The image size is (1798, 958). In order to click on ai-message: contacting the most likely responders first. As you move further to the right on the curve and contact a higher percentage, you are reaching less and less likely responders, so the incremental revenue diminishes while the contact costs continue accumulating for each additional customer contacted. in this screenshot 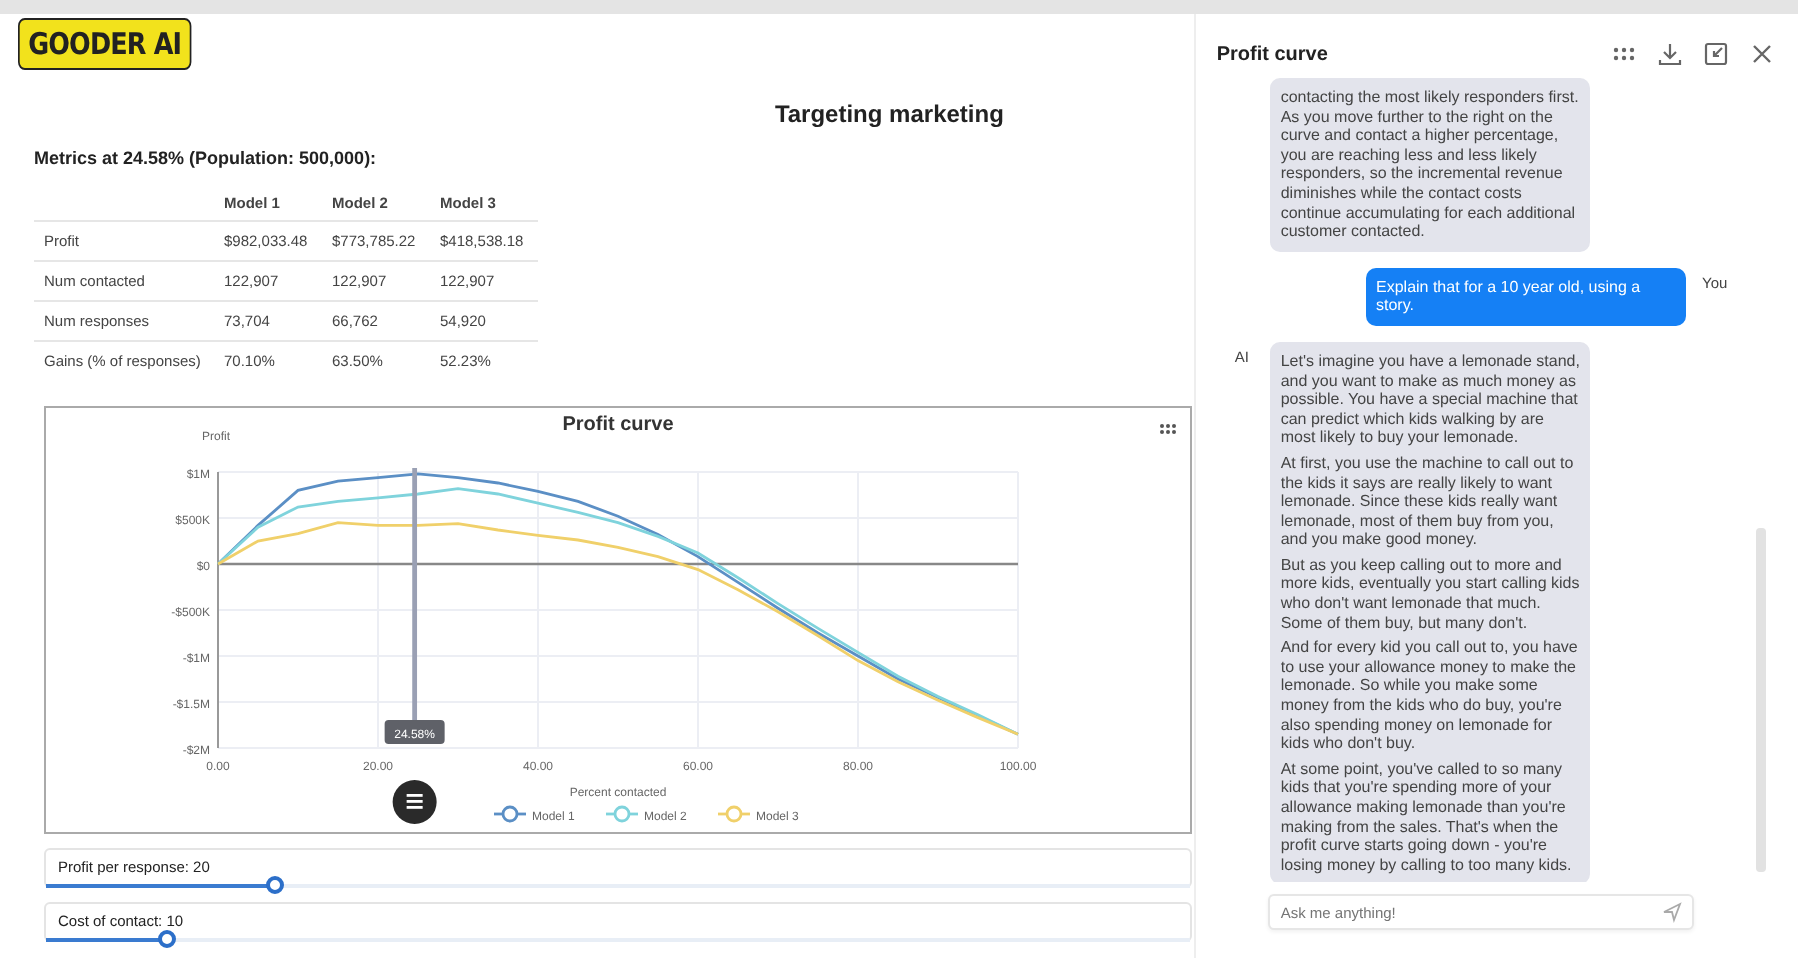, I will do `click(1430, 165)`.